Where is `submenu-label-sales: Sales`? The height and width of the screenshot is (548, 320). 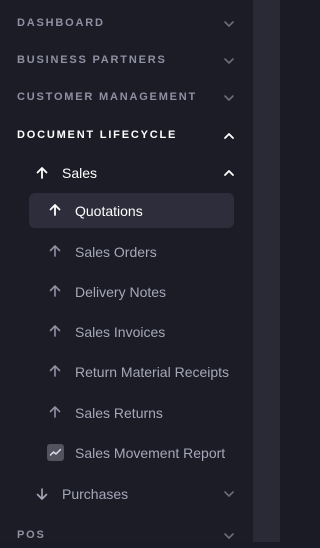
submenu-label-sales: Sales is located at coordinates (80, 173).